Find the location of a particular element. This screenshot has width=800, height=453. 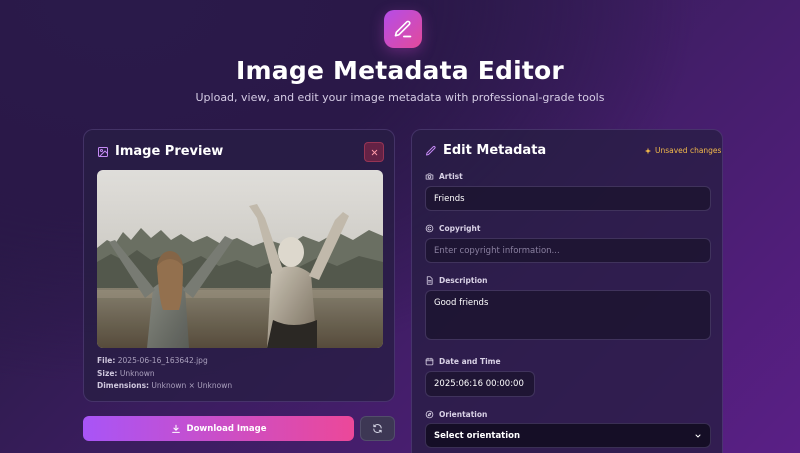

size-label: Size: is located at coordinates (107, 373).